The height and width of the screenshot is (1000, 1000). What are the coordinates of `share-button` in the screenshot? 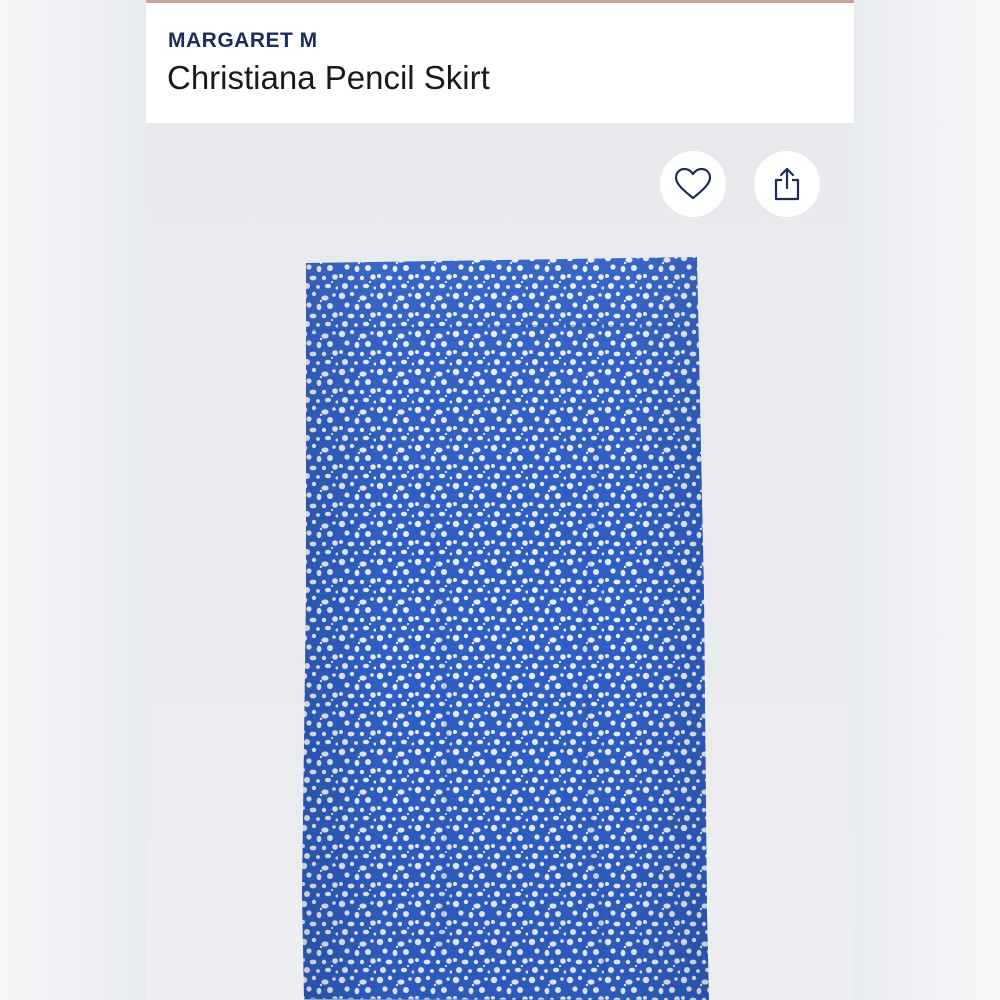 It's located at (787, 184).